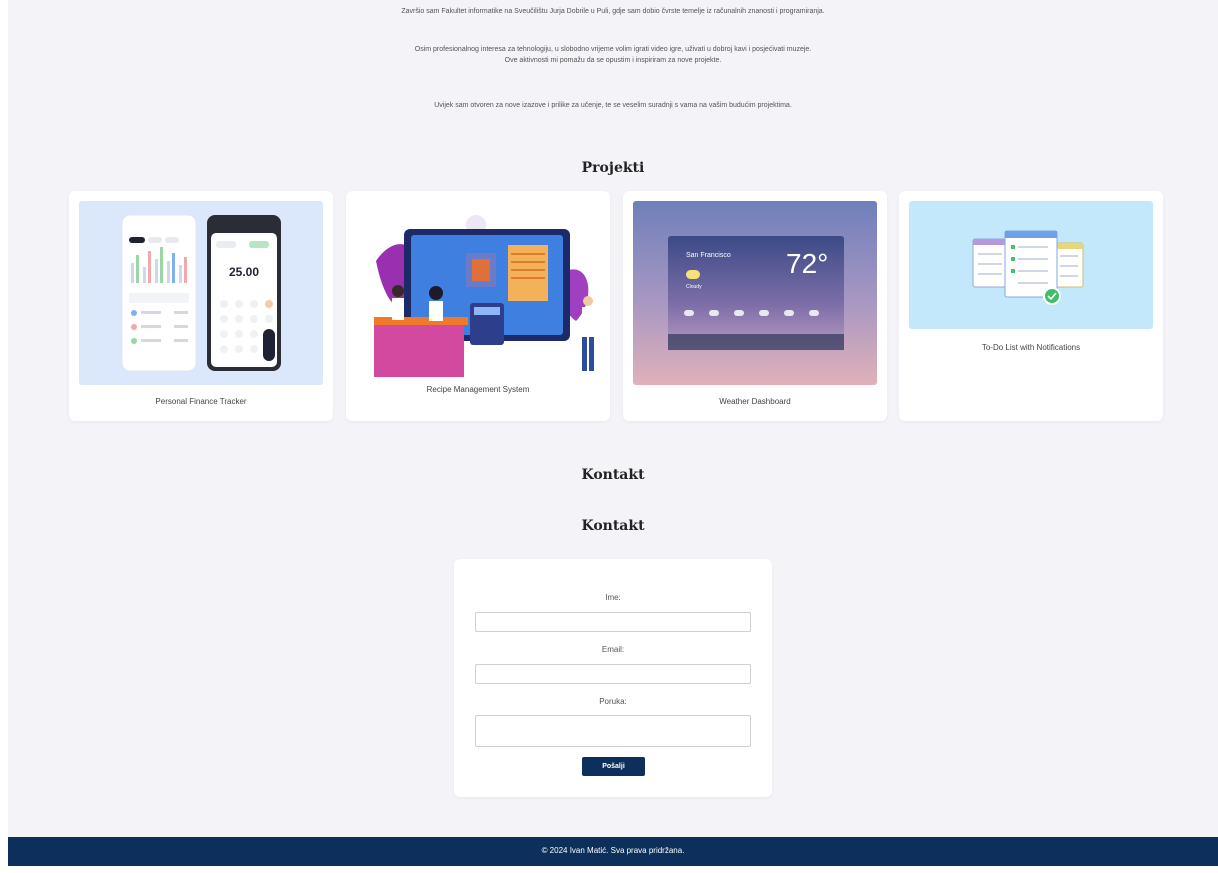 Image resolution: width=1218 pixels, height=873 pixels. What do you see at coordinates (756, 342) in the screenshot?
I see `city-skyline` at bounding box center [756, 342].